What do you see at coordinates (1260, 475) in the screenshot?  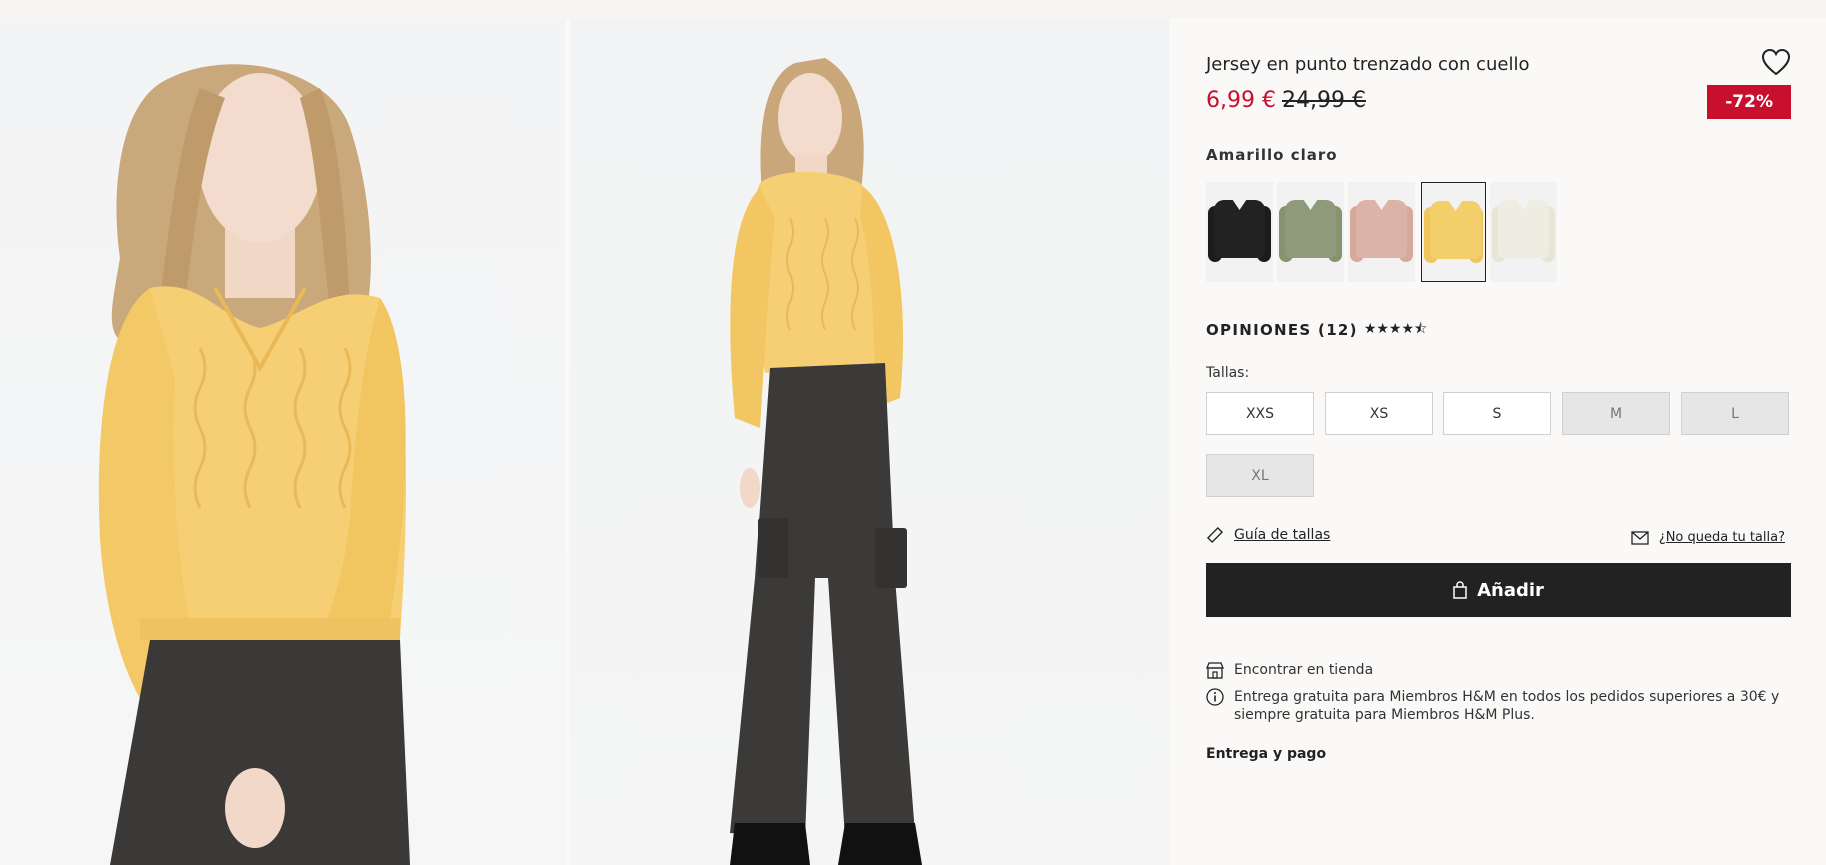 I see `size-xl: XL` at bounding box center [1260, 475].